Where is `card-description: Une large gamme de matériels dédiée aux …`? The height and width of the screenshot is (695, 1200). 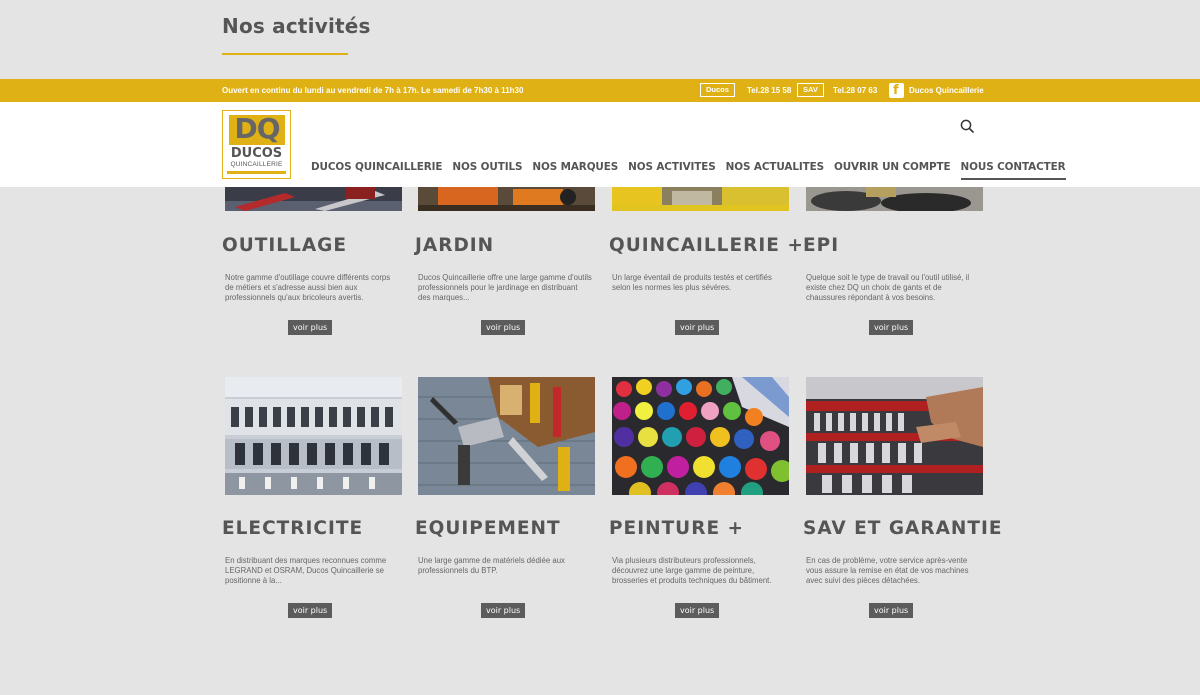 card-description: Une large gamme de matériels dédiée aux … is located at coordinates (491, 565).